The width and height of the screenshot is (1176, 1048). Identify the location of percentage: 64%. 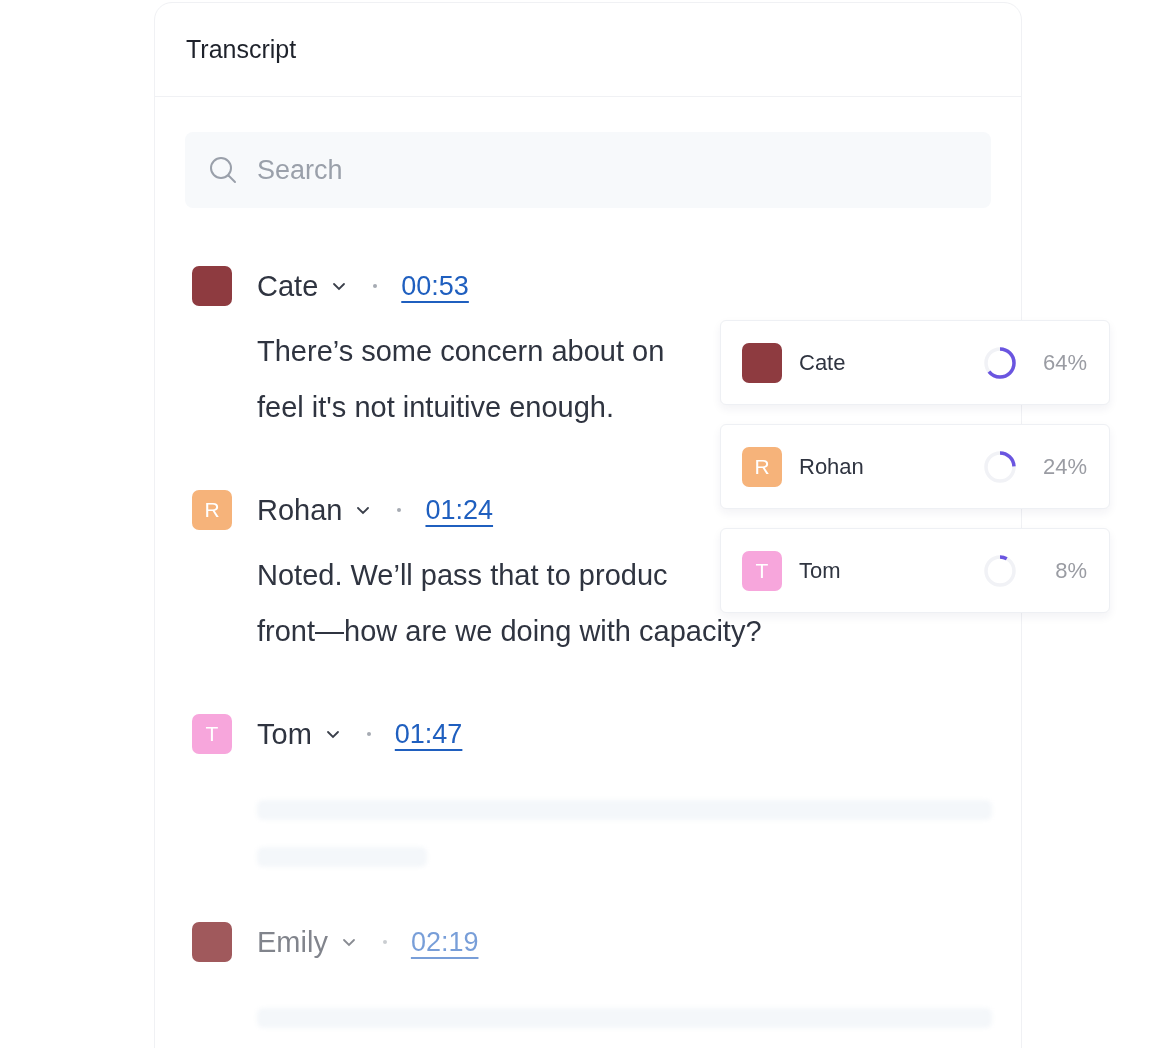
(1064, 362).